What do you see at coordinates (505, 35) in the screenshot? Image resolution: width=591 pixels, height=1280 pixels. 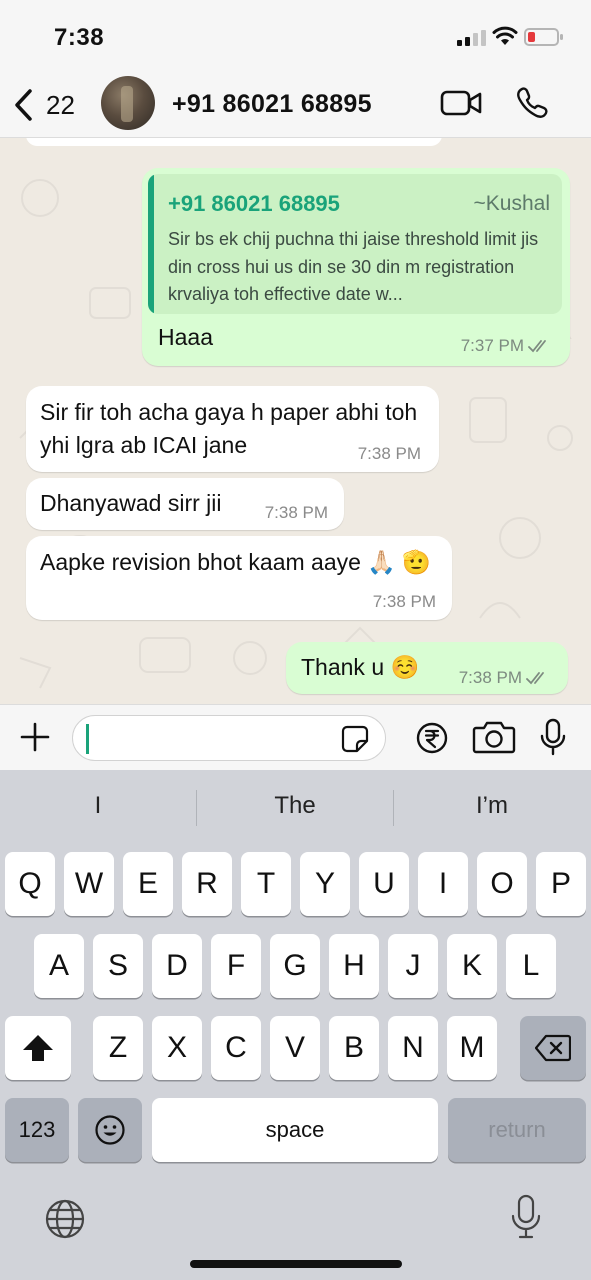 I see `wifi-icon` at bounding box center [505, 35].